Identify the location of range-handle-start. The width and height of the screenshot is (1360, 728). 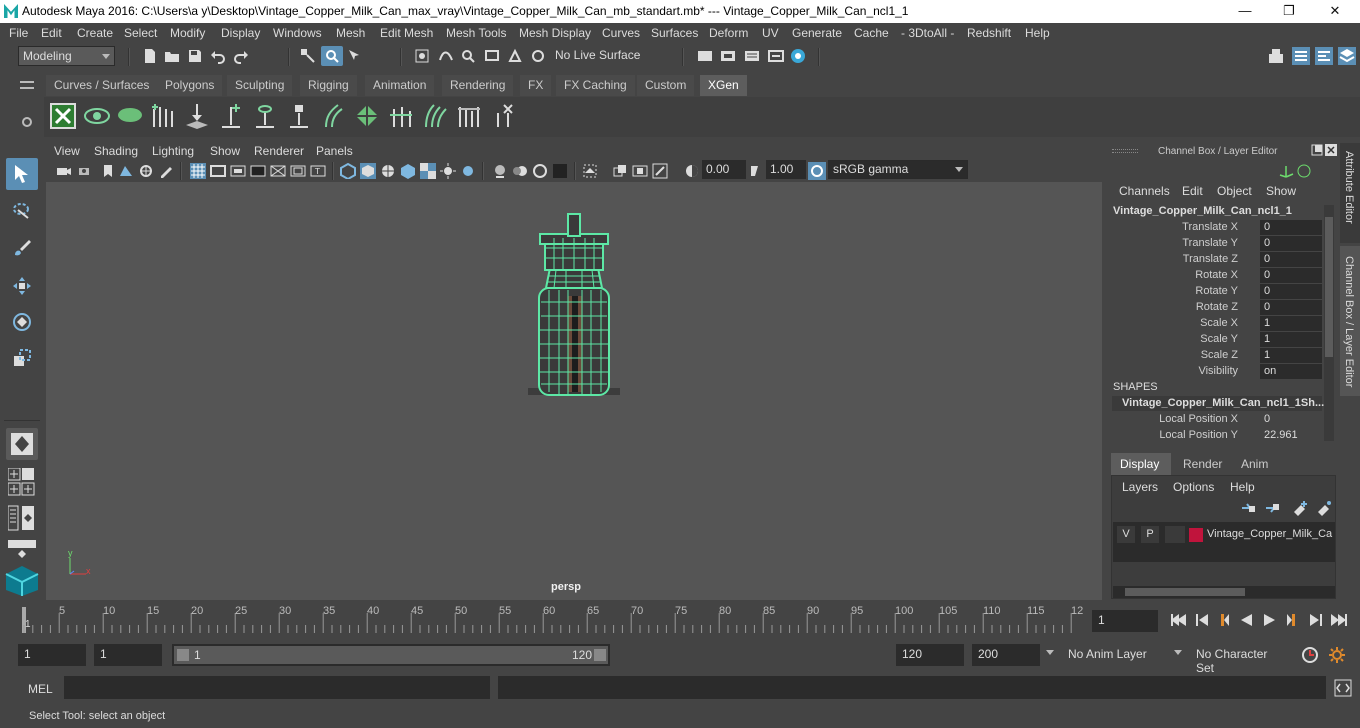
(183, 655).